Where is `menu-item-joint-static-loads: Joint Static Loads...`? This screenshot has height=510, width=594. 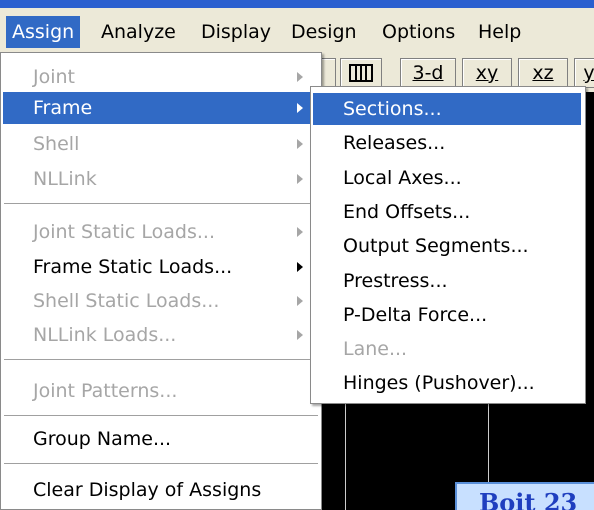
menu-item-joint-static-loads: Joint Static Loads... is located at coordinates (160, 232).